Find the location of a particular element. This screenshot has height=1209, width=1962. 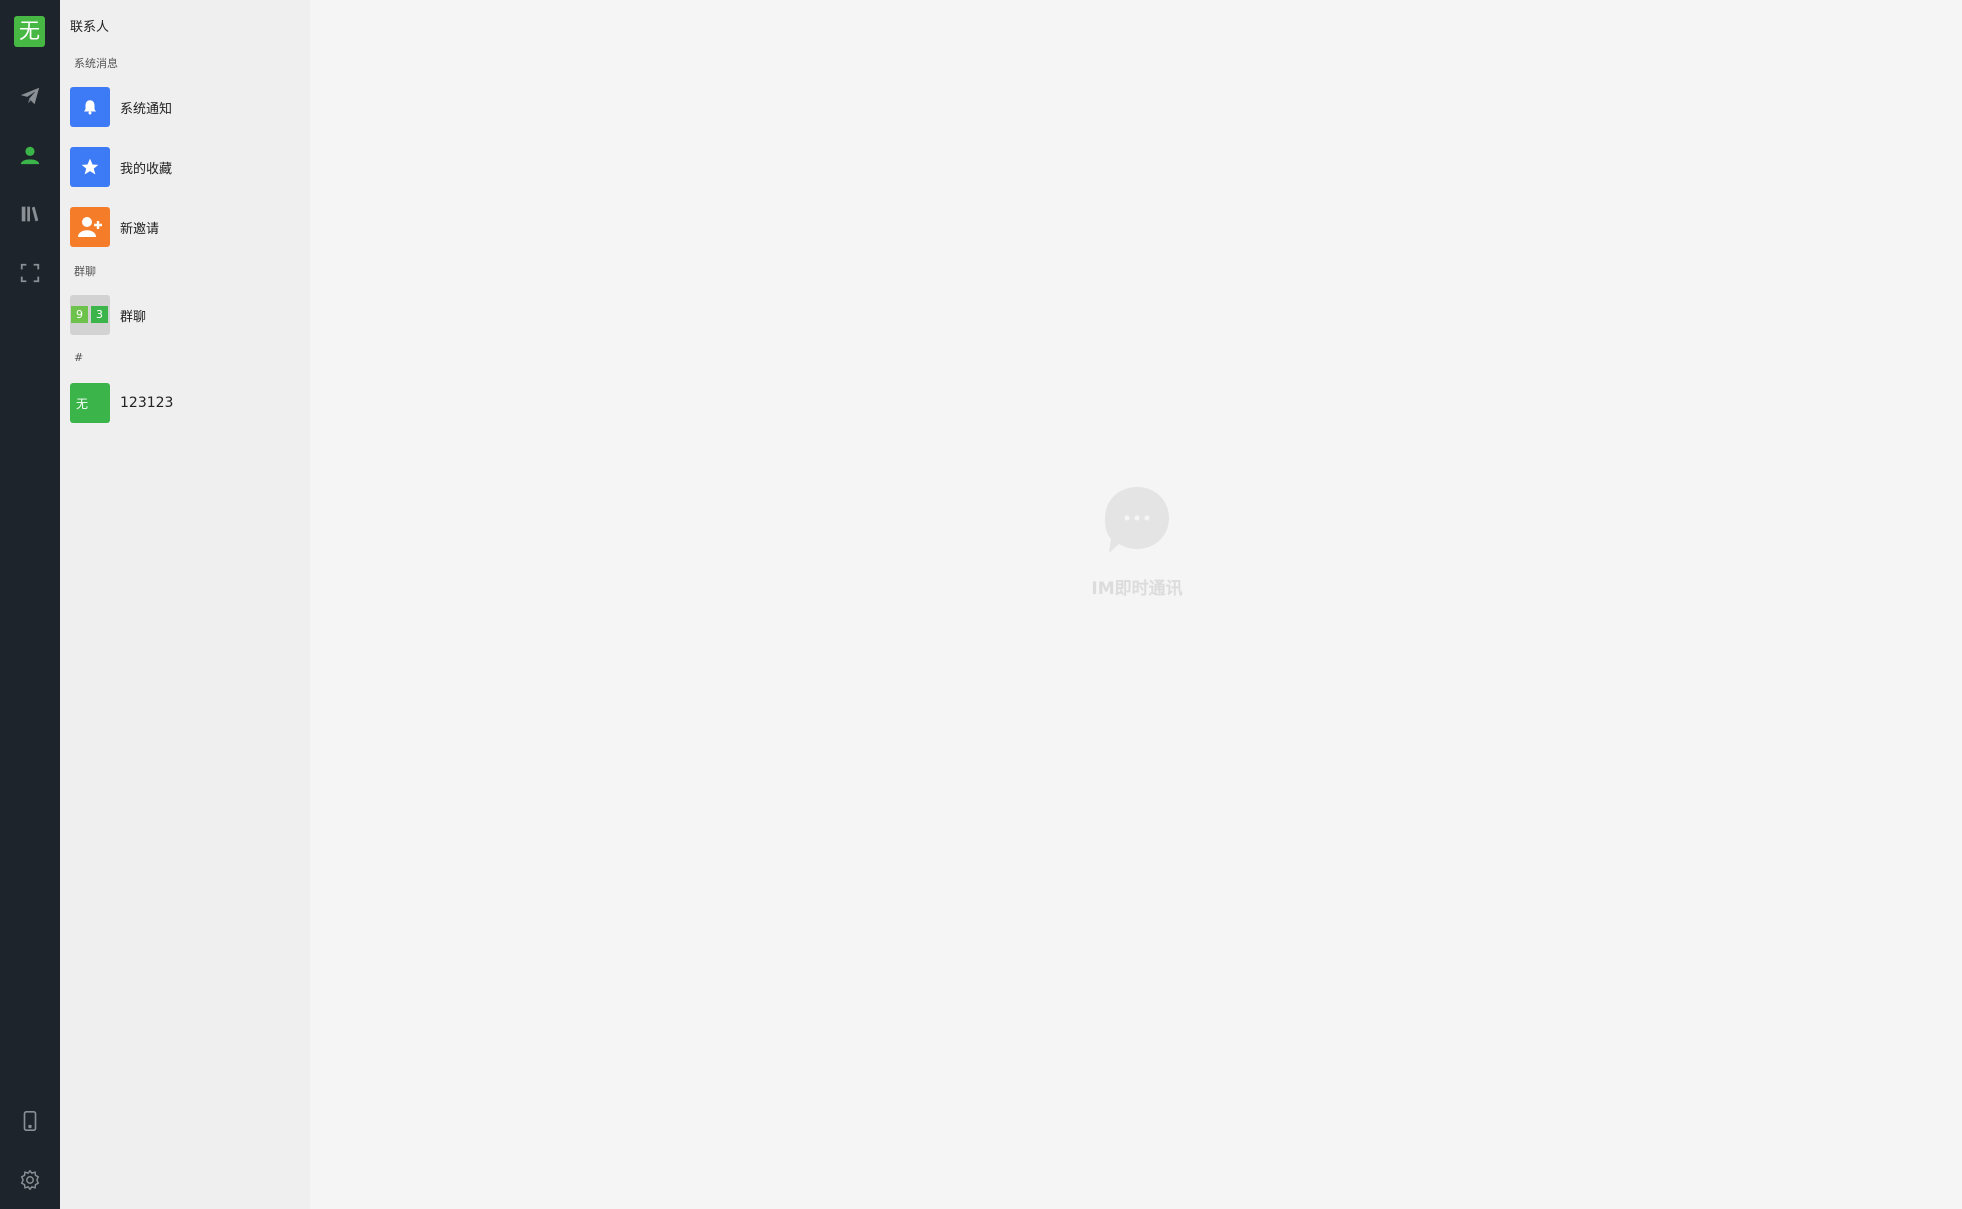

contact-name: 新邀请 is located at coordinates (140, 229).